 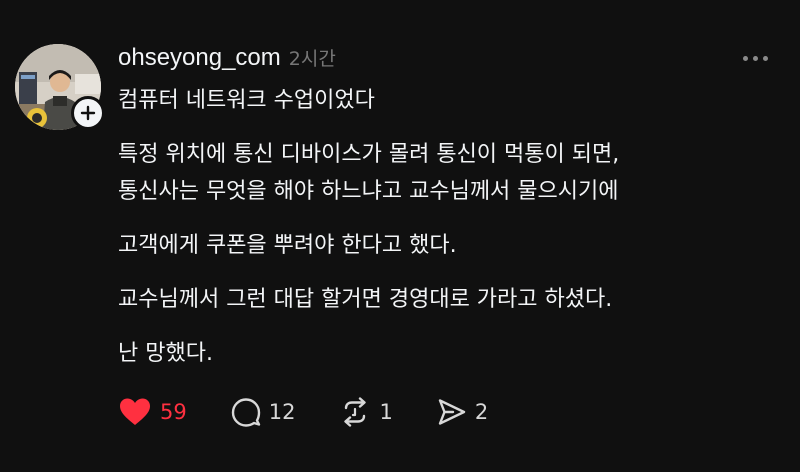 What do you see at coordinates (263, 412) in the screenshot?
I see `comment-button: 12` at bounding box center [263, 412].